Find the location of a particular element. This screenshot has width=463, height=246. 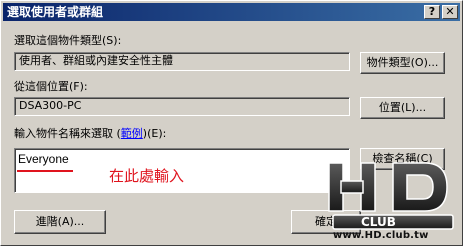

object-names-label-prefix: 輸入物件名稱來選取 ( is located at coordinates (67, 133).